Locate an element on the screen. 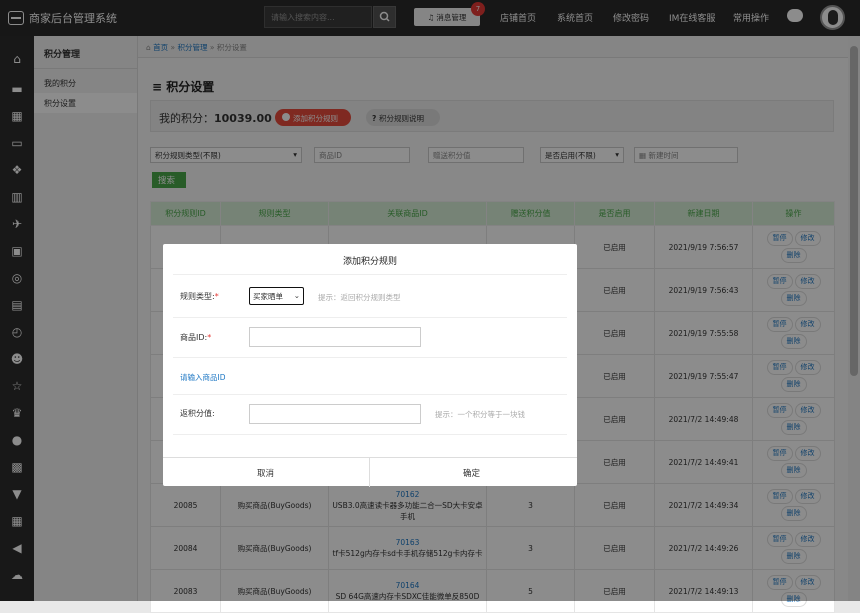 Image resolution: width=860 pixels, height=613 pixels. dialog-footer: 取消 确定 is located at coordinates (370, 472).